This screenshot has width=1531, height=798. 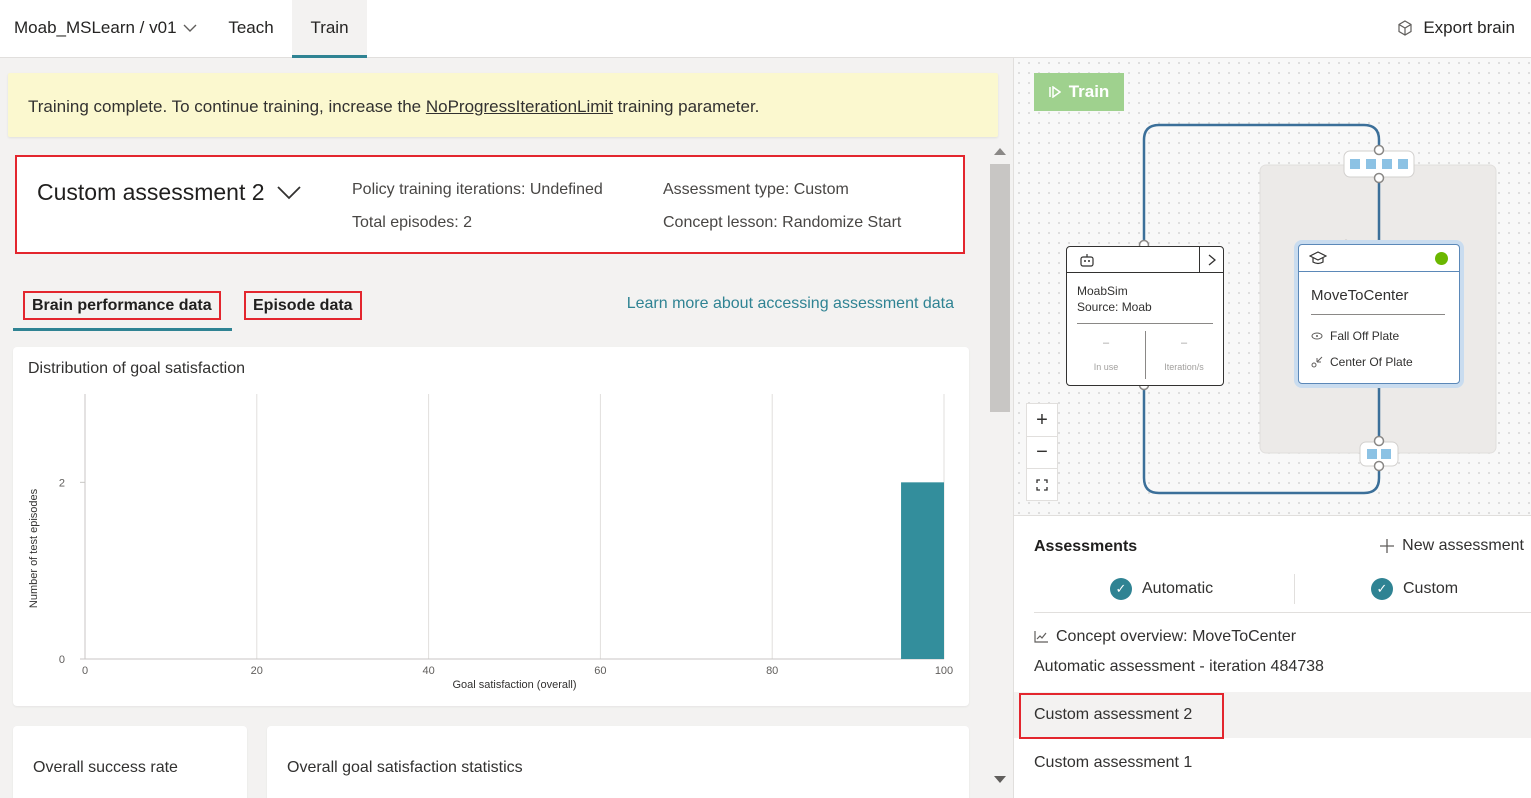 I want to click on total-episodes: Total episodes: 2, so click(x=412, y=222).